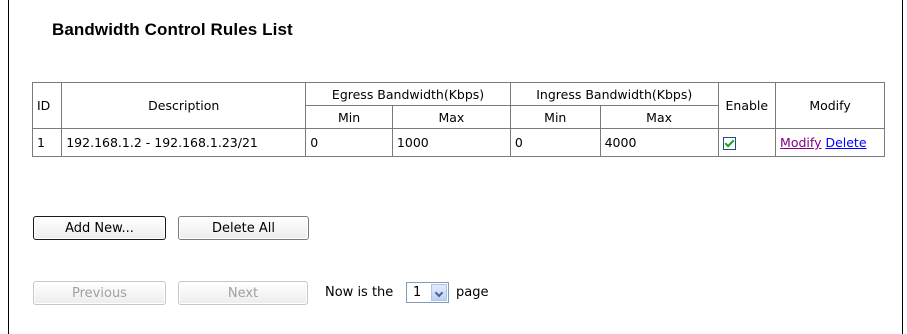  Describe the element at coordinates (439, 292) in the screenshot. I see `chevron-down-icon` at that location.